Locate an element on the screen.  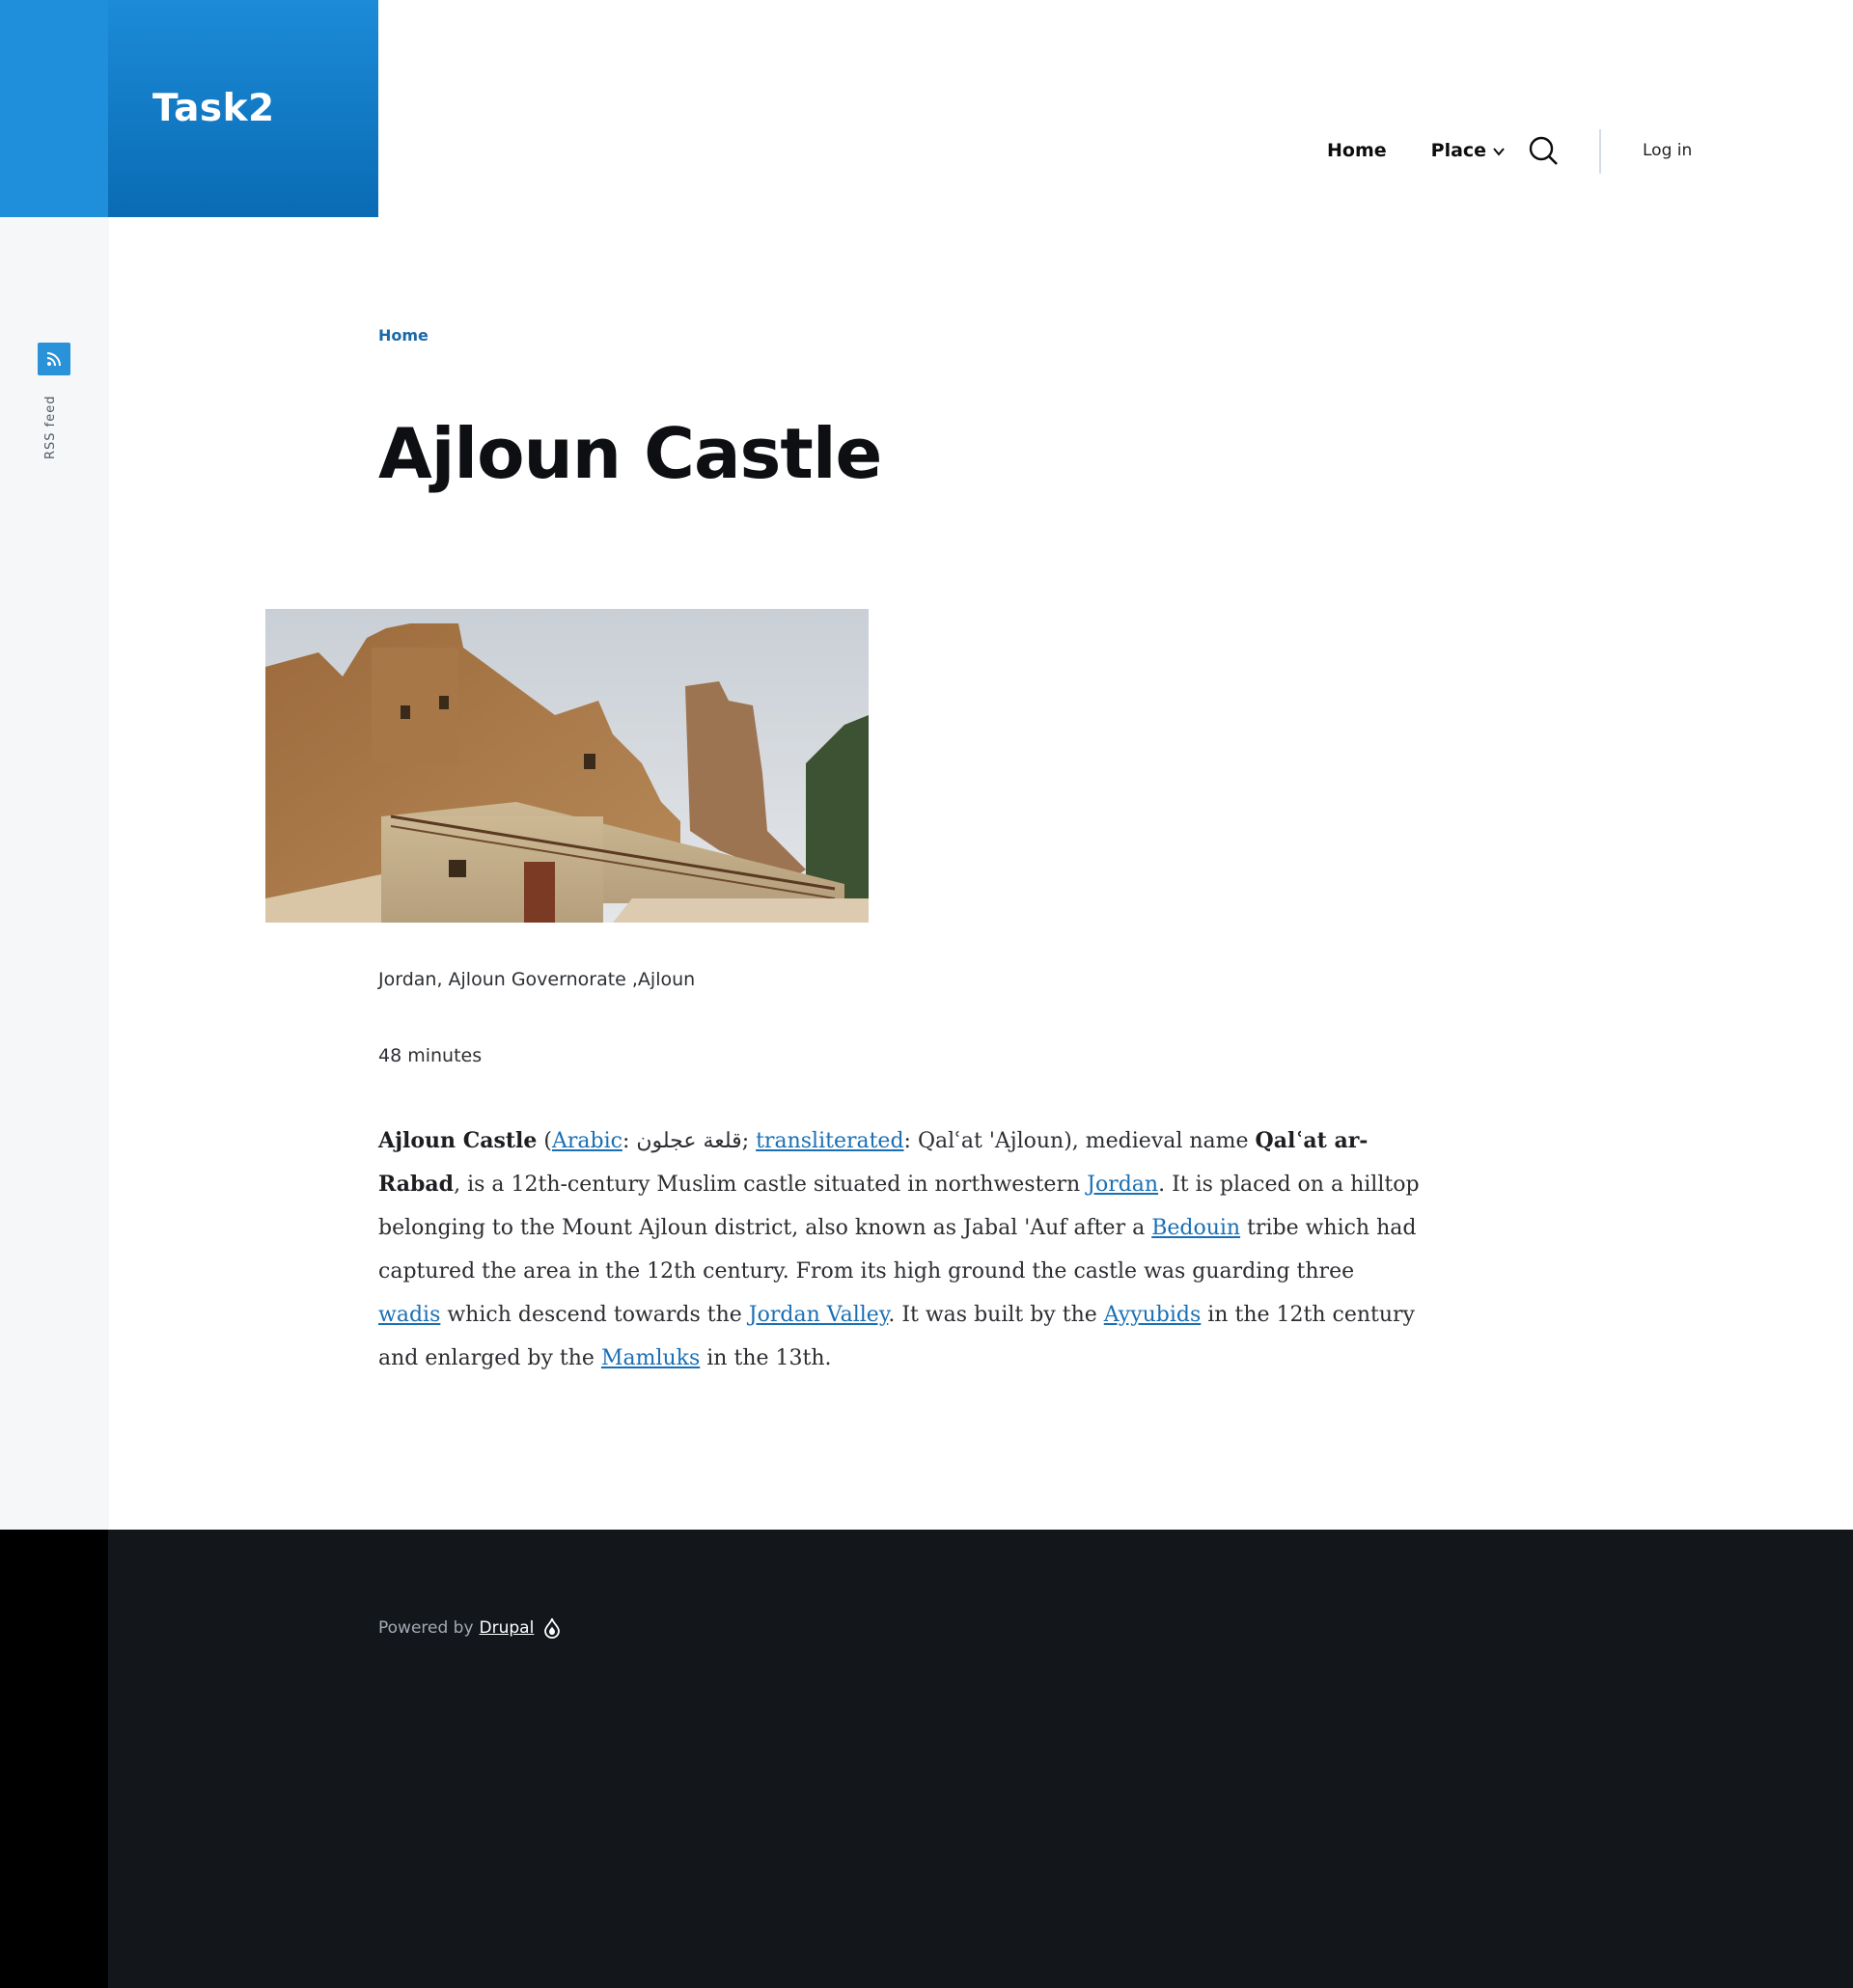
body-text: in the 13th. is located at coordinates (766, 1358).